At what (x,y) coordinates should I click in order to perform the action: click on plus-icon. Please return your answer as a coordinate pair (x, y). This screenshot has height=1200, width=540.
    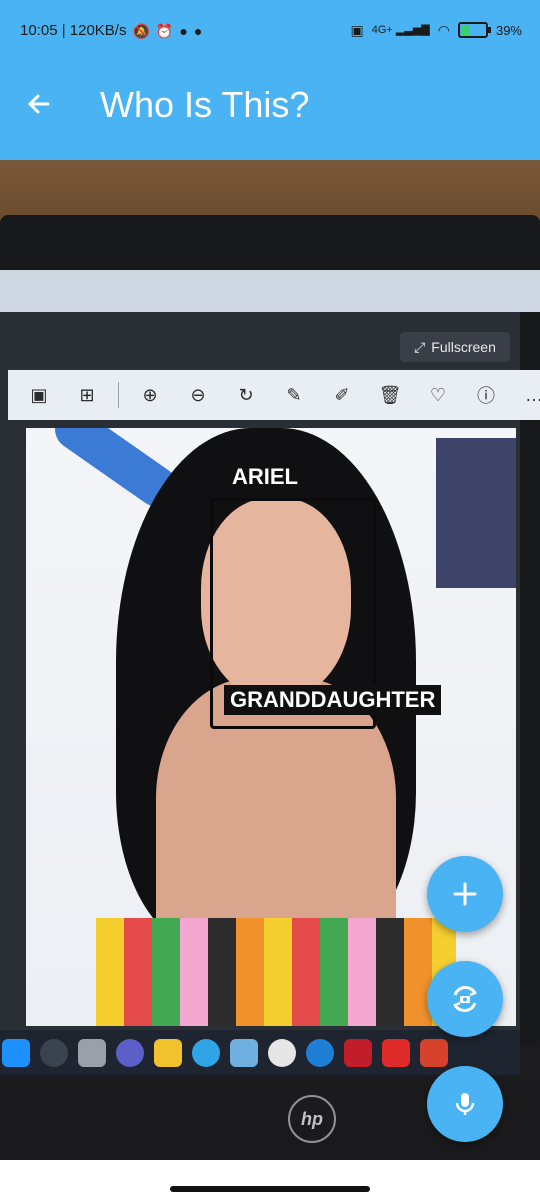
    Looking at the image, I should click on (465, 894).